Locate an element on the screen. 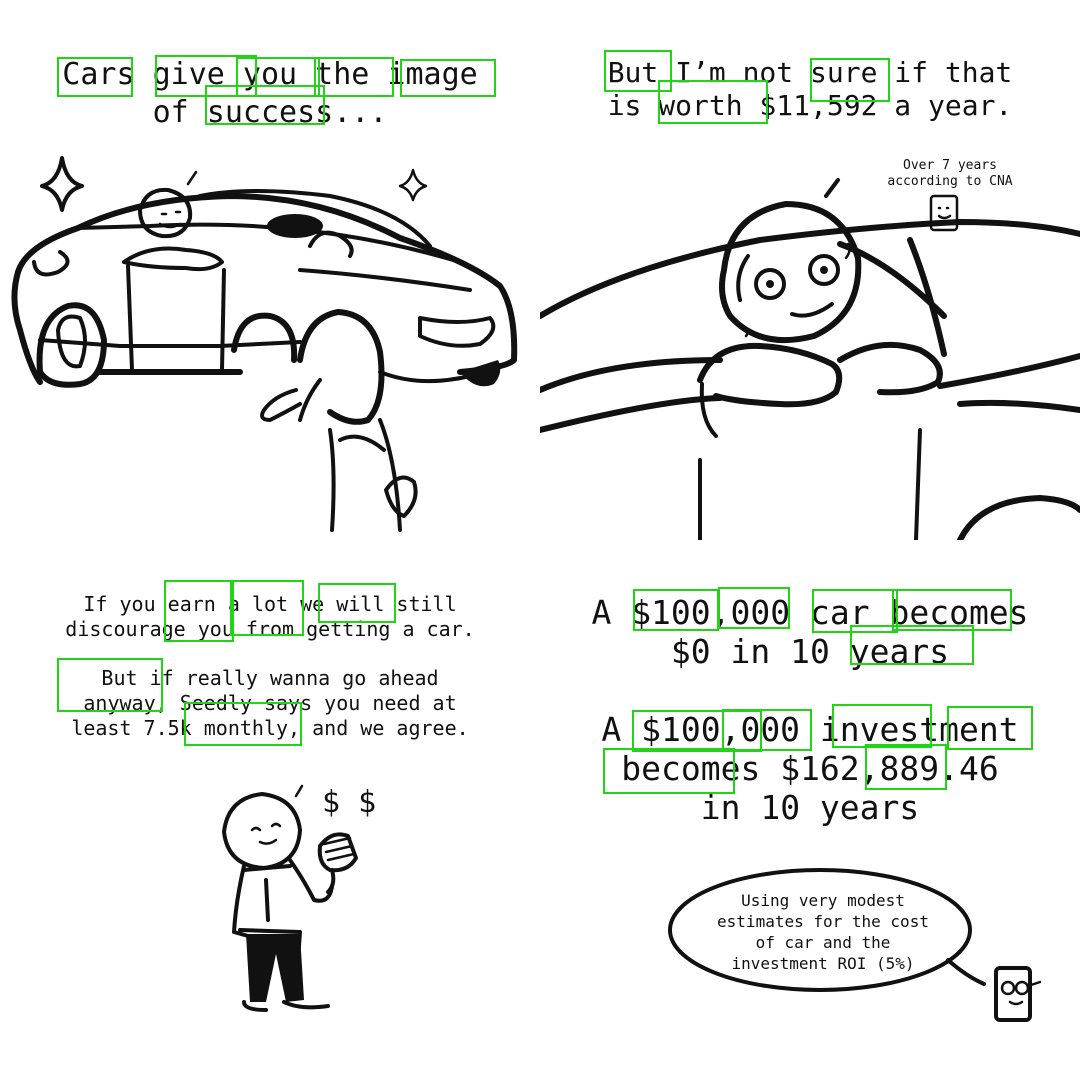  dollar-sign-icon: $ $ is located at coordinates (349, 802).